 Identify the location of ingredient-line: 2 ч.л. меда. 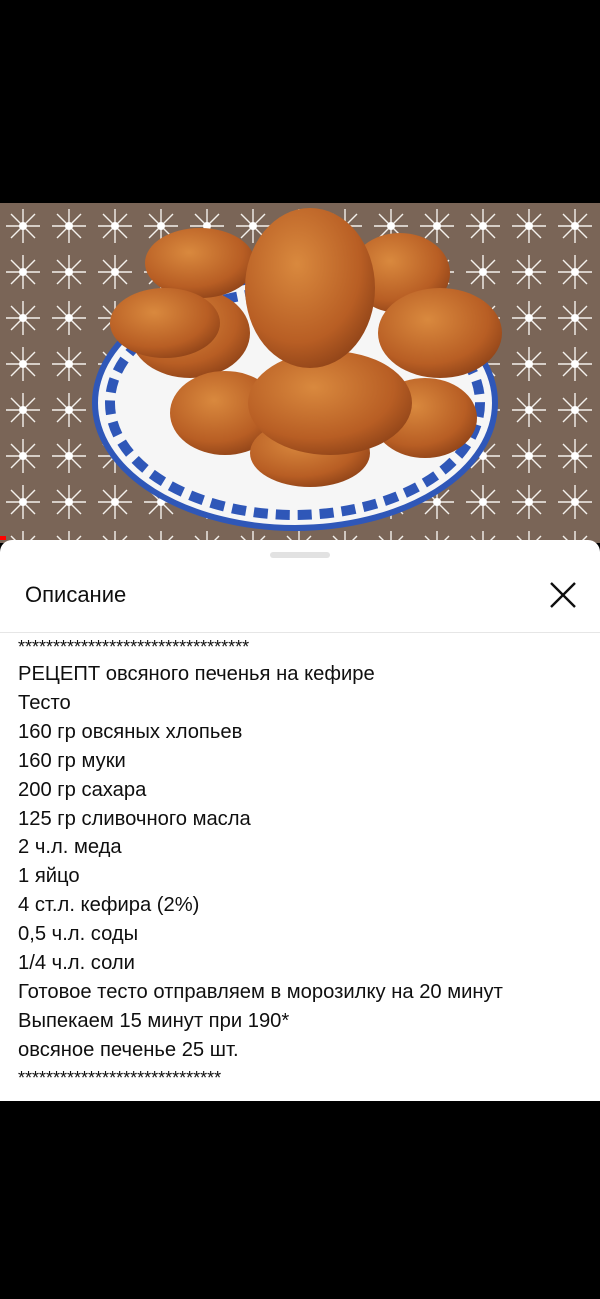
(70, 847).